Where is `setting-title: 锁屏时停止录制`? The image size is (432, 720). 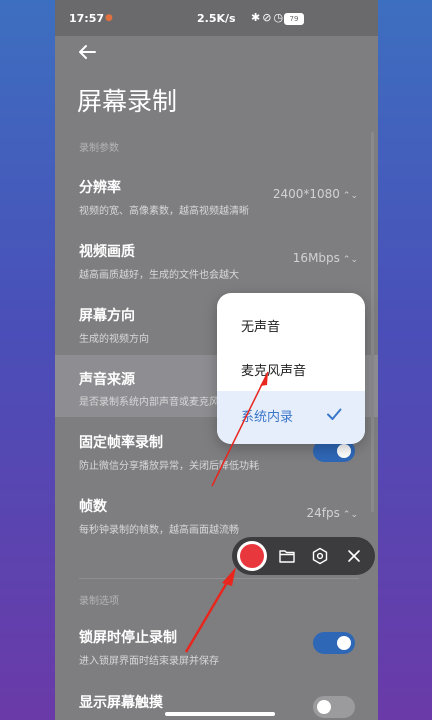
setting-title: 锁屏时停止录制 is located at coordinates (128, 638).